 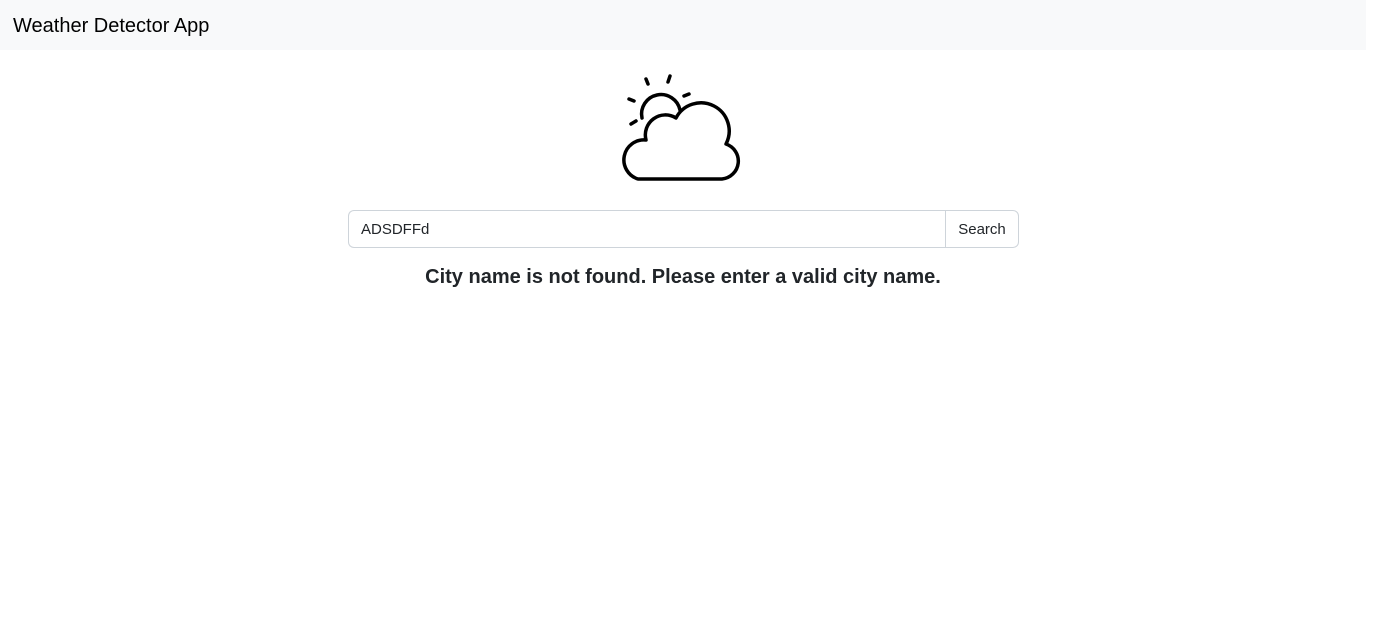 What do you see at coordinates (646, 229) in the screenshot?
I see `city-search-input` at bounding box center [646, 229].